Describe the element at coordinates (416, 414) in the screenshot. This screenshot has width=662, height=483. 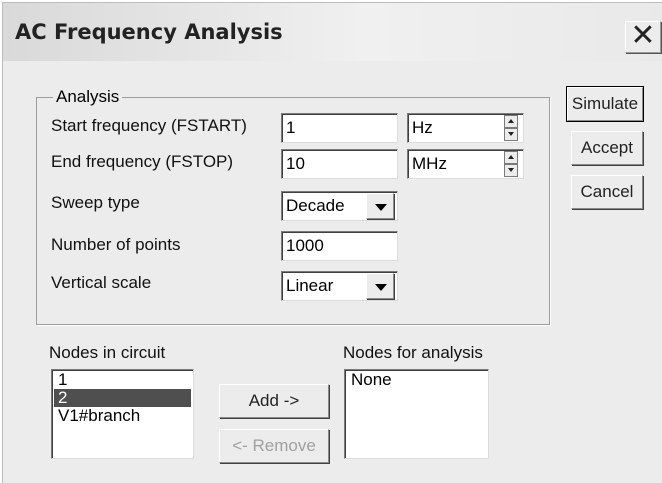
I see `nodes-for-analysis-list: None` at that location.